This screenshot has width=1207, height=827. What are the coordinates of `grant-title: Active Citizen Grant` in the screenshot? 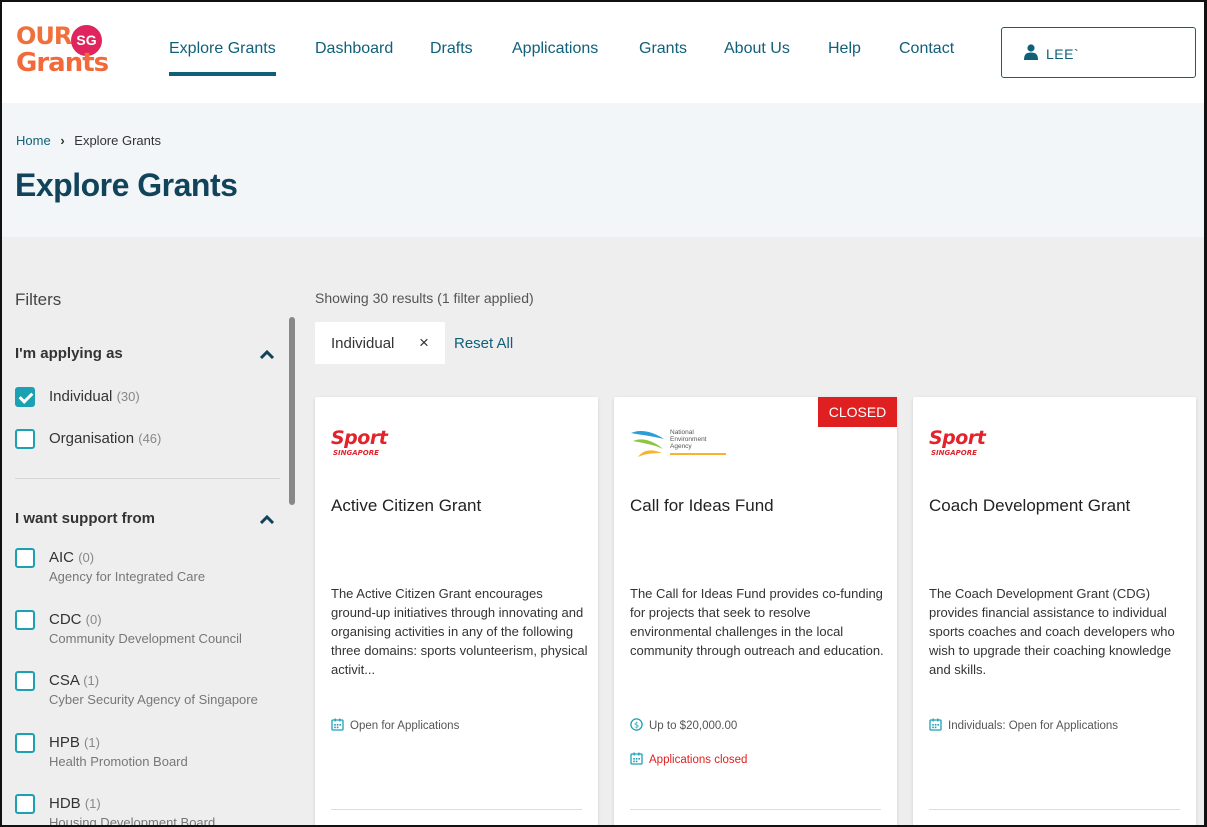 It's located at (406, 506).